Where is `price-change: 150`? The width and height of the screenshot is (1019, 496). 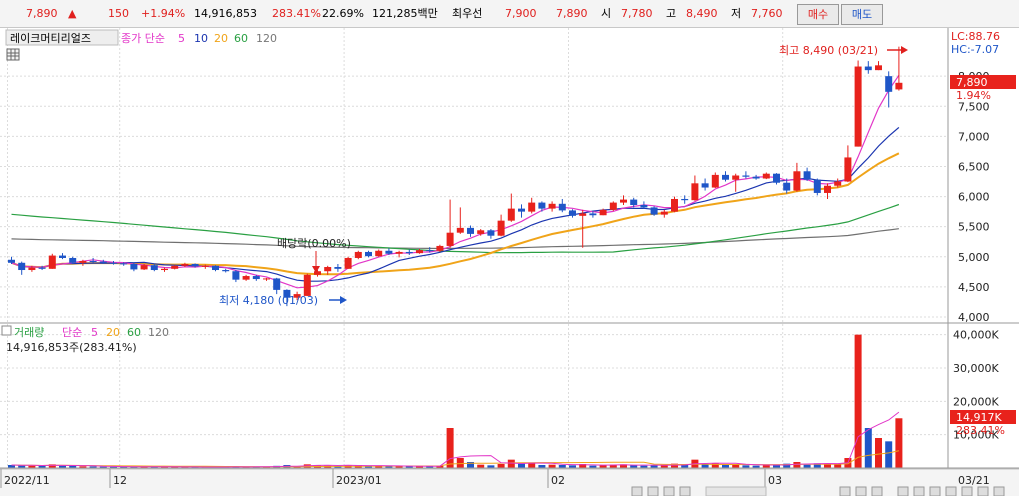 price-change: 150 is located at coordinates (118, 13).